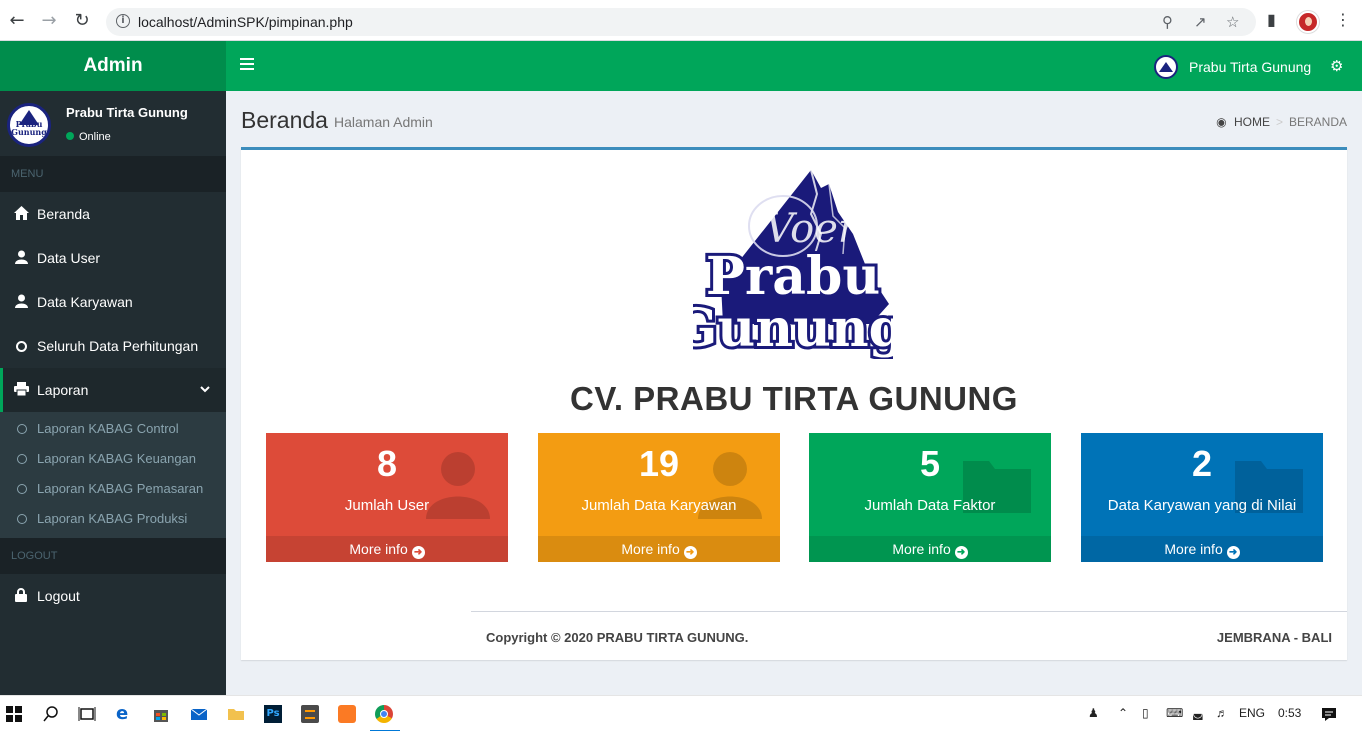  I want to click on sidebar-item-label: Beranda, so click(63, 214).